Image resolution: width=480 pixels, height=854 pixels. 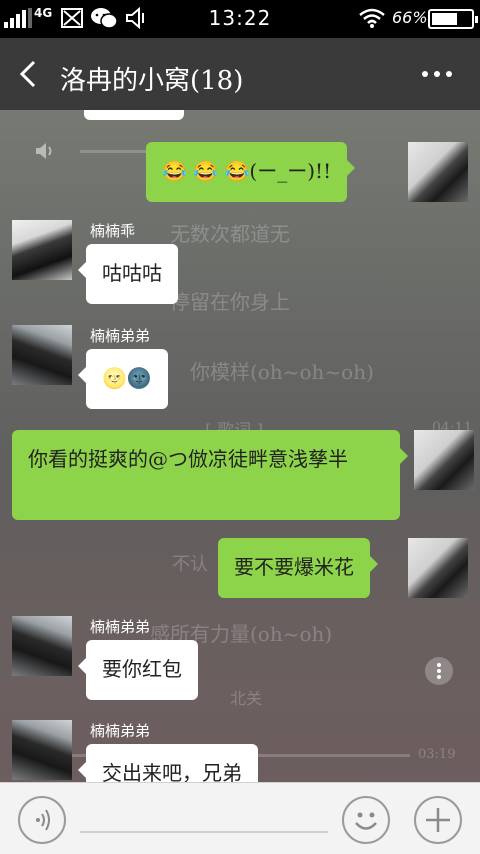 What do you see at coordinates (453, 19) in the screenshot?
I see `battery-icon` at bounding box center [453, 19].